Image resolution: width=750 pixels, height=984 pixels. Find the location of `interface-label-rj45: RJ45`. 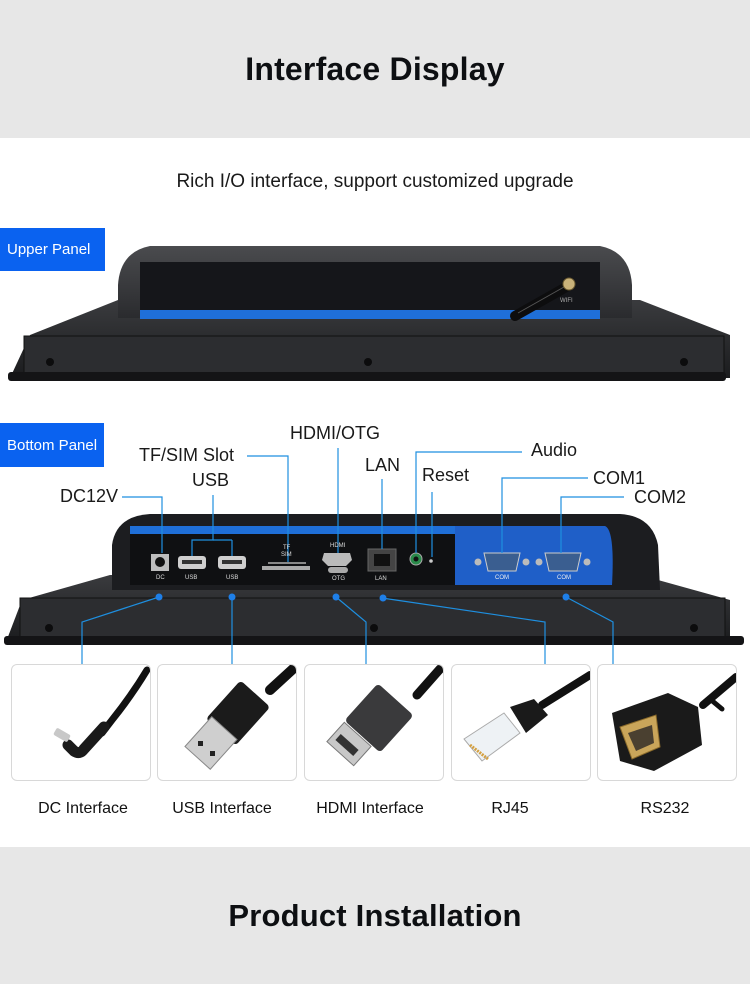

interface-label-rj45: RJ45 is located at coordinates (510, 808).